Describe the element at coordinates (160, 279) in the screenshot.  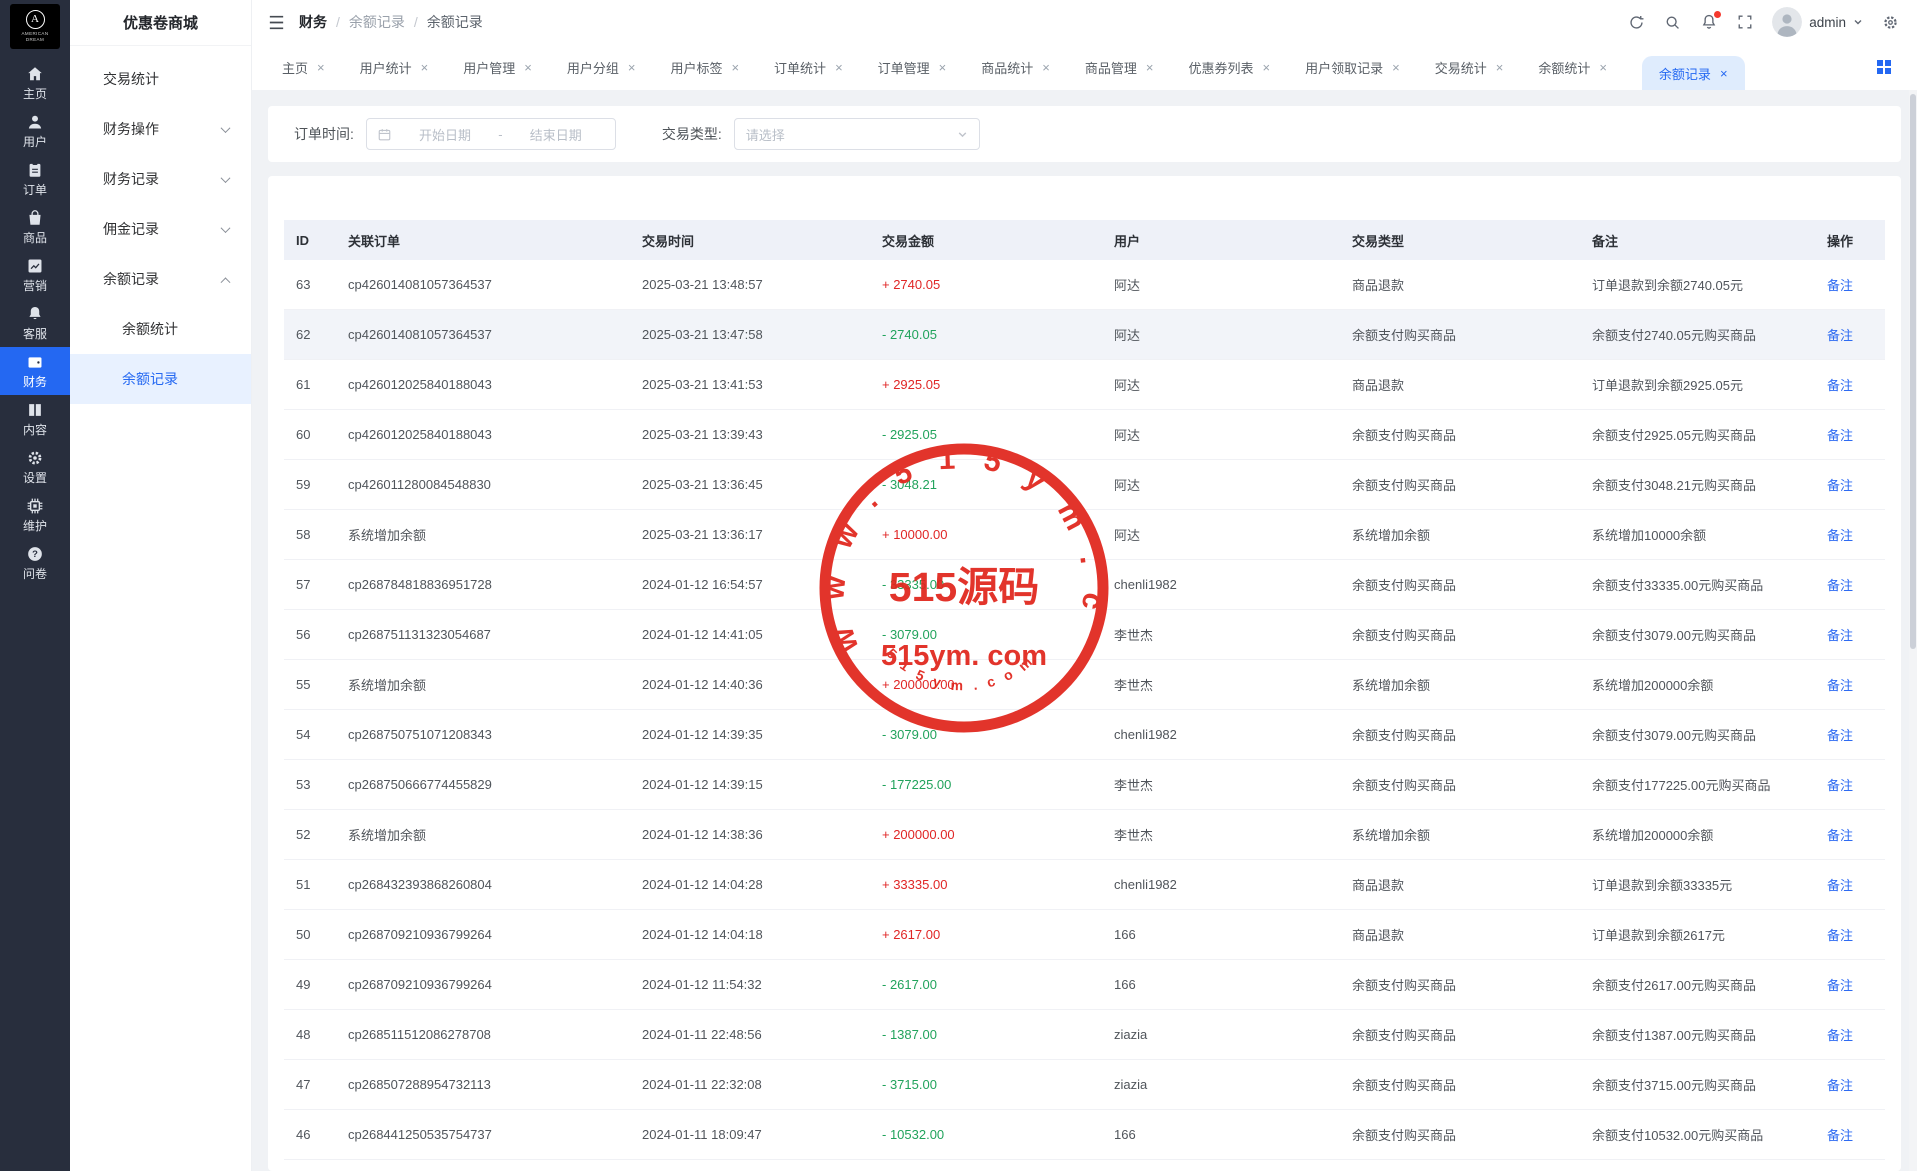
I see `submenu-item-4: 余额记录` at that location.